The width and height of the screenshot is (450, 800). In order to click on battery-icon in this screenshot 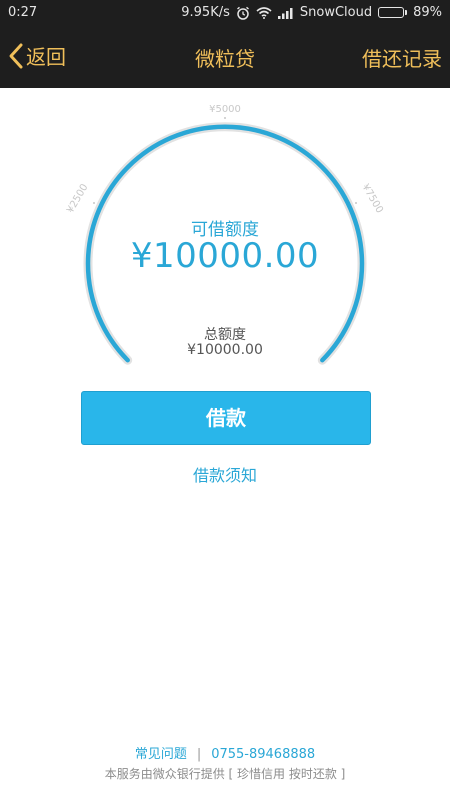, I will do `click(393, 12)`.